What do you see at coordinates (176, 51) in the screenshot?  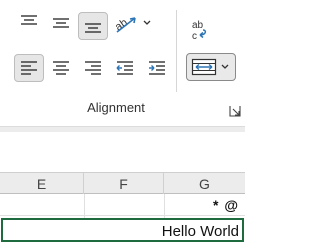 I see `group-separator` at bounding box center [176, 51].